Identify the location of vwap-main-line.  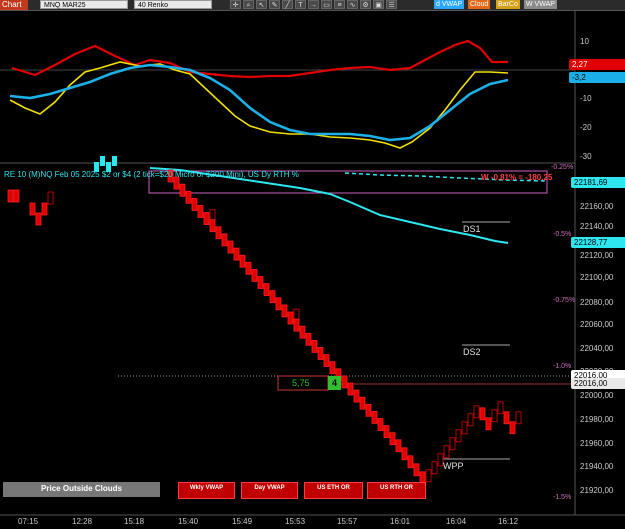
(329, 205).